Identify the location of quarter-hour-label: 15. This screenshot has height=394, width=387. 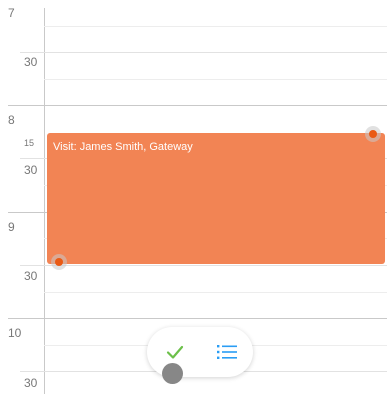
(29, 143).